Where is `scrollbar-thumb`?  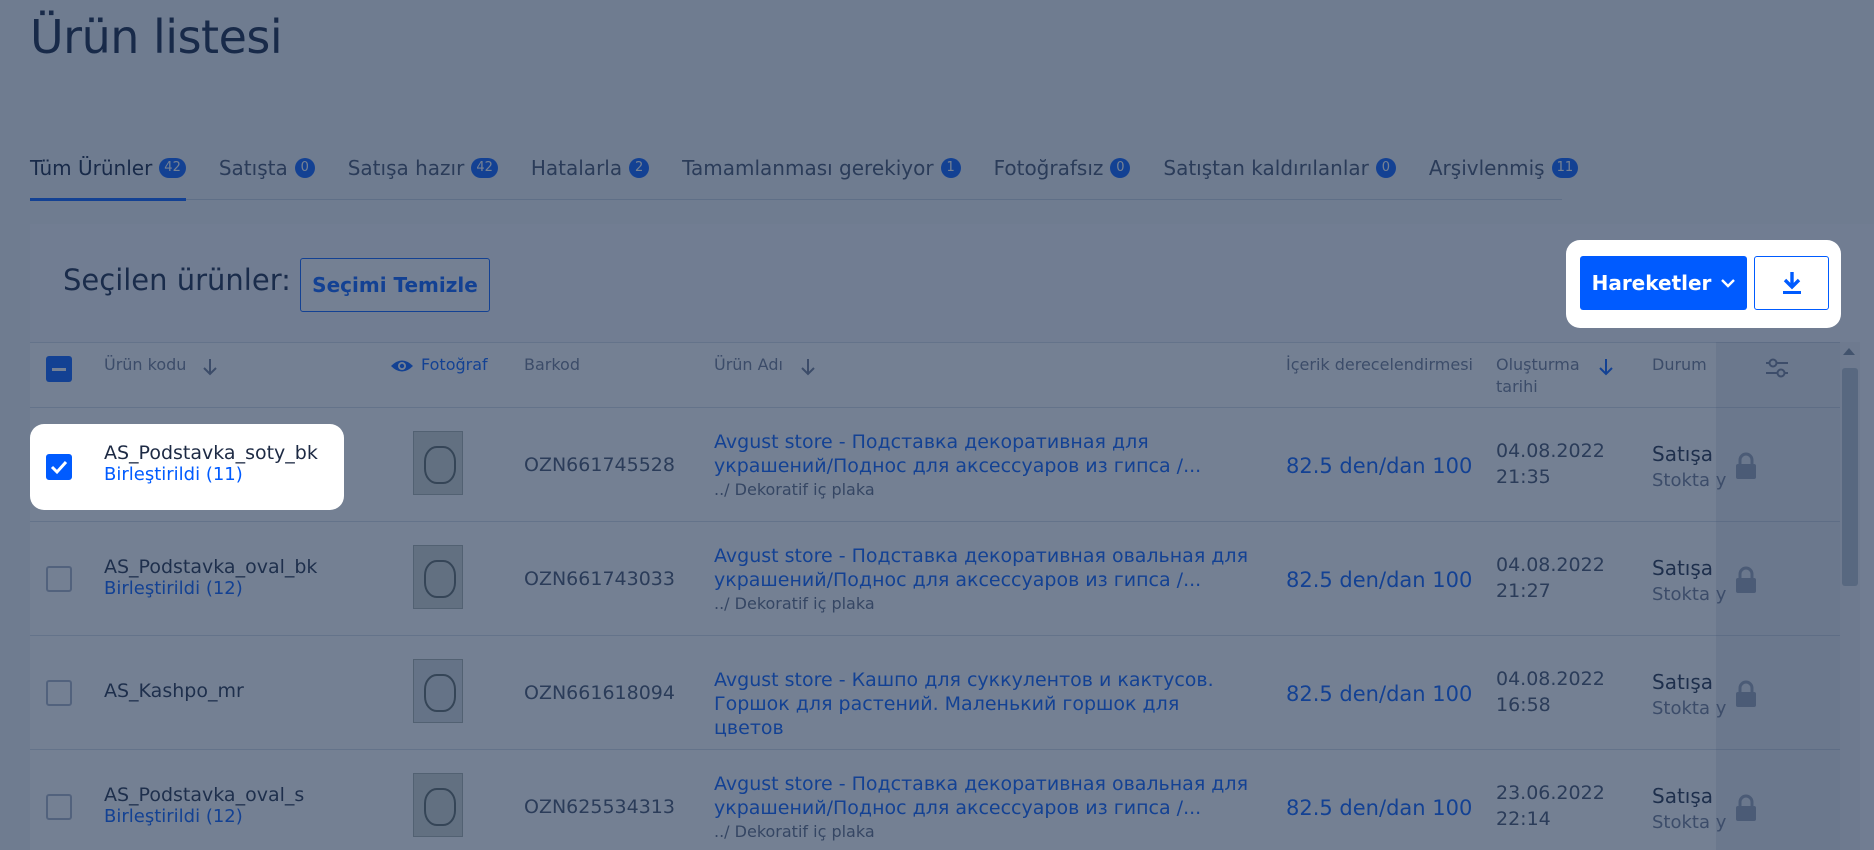 scrollbar-thumb is located at coordinates (1850, 477).